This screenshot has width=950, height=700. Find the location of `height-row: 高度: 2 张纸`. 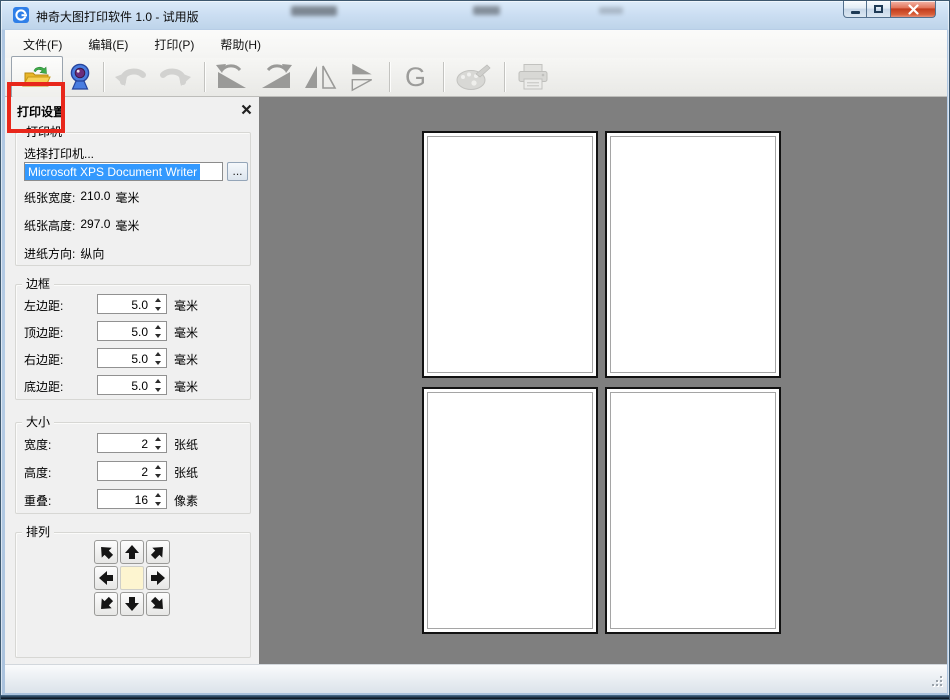

height-row: 高度: 2 张纸 is located at coordinates (133, 471).